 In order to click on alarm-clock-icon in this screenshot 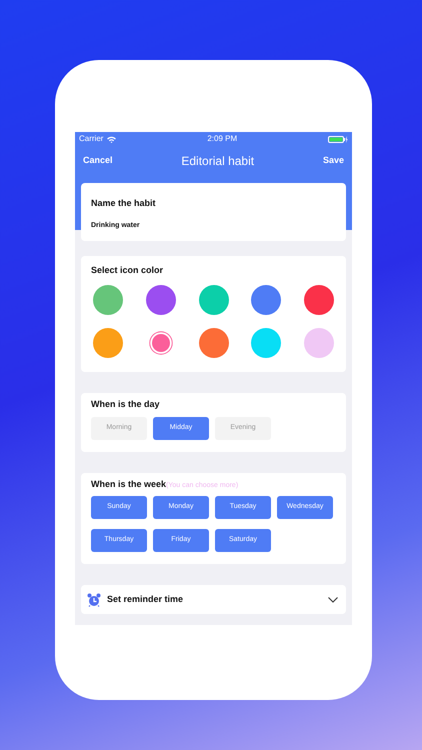, I will do `click(94, 599)`.